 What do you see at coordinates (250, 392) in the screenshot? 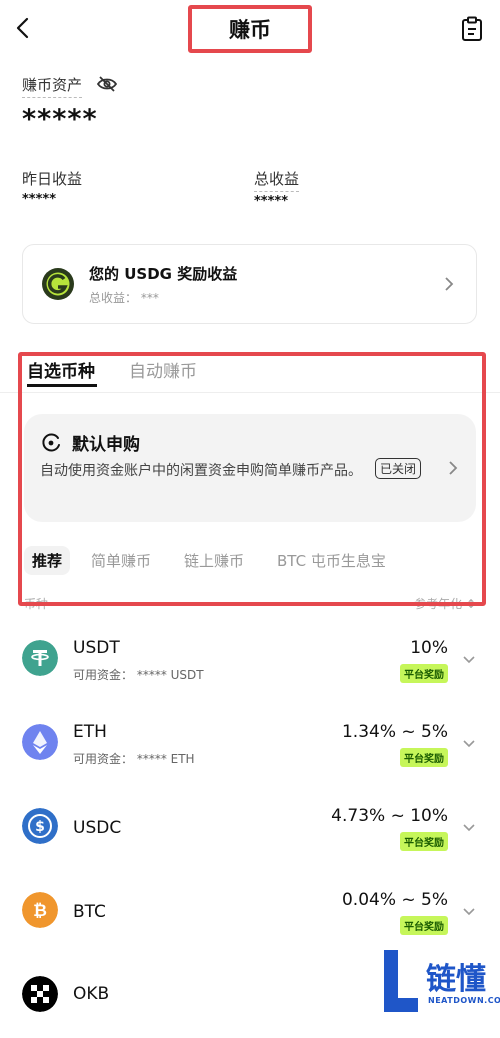
I see `tab-divider` at bounding box center [250, 392].